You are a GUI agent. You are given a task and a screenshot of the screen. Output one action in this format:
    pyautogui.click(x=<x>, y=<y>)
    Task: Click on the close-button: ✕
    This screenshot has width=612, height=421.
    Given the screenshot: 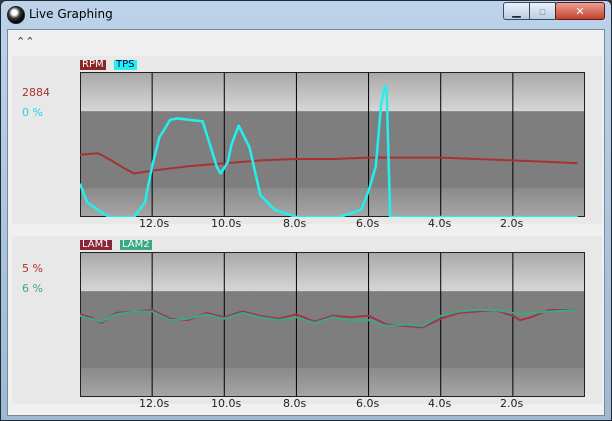 What is the action you would take?
    pyautogui.click(x=580, y=11)
    